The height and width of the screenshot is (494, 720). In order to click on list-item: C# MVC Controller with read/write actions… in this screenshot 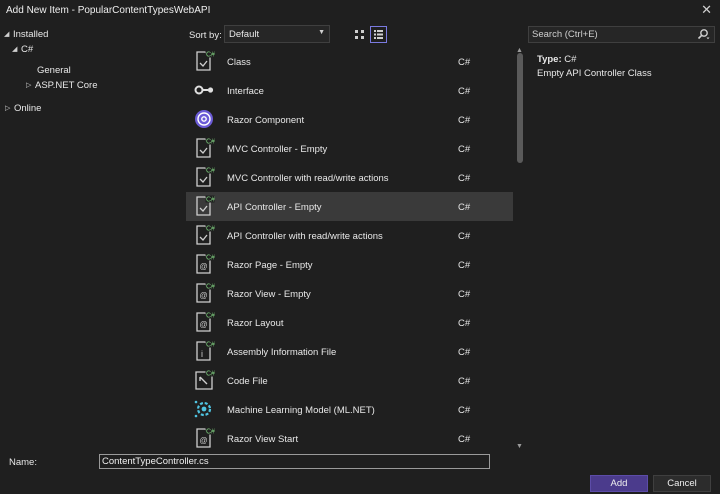, I will do `click(349, 177)`.